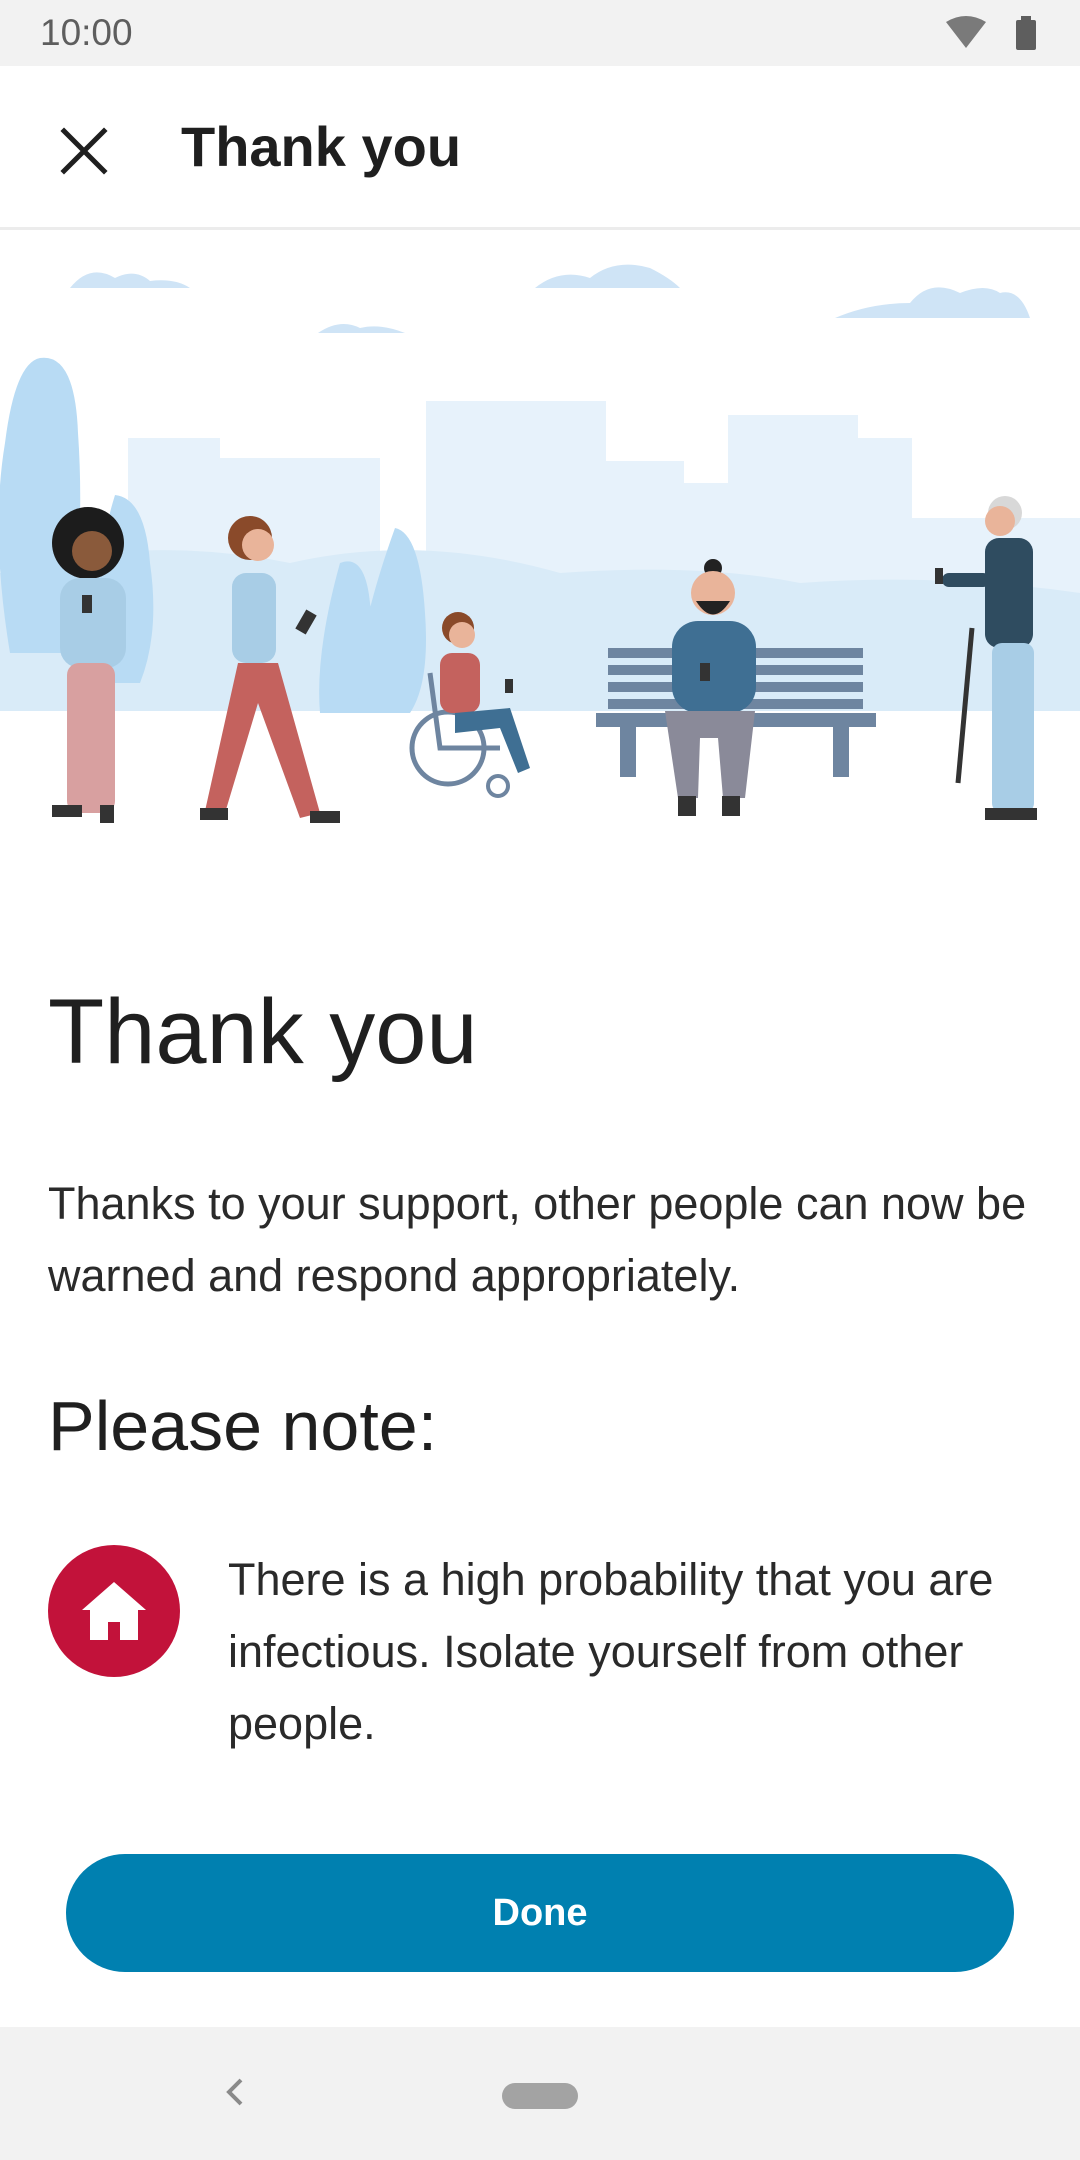 The width and height of the screenshot is (1080, 2160). I want to click on note-heading: Please note:, so click(243, 1426).